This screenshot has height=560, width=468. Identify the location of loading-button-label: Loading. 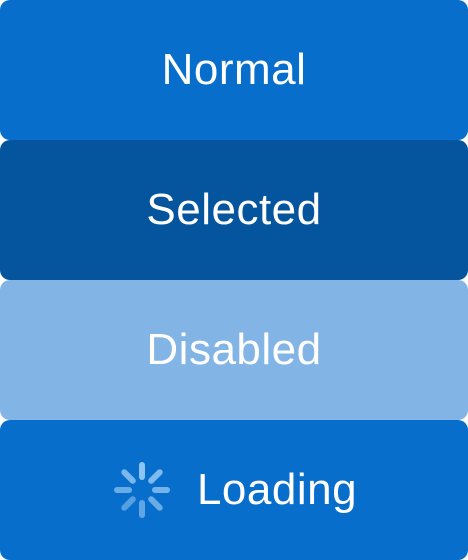
(277, 489).